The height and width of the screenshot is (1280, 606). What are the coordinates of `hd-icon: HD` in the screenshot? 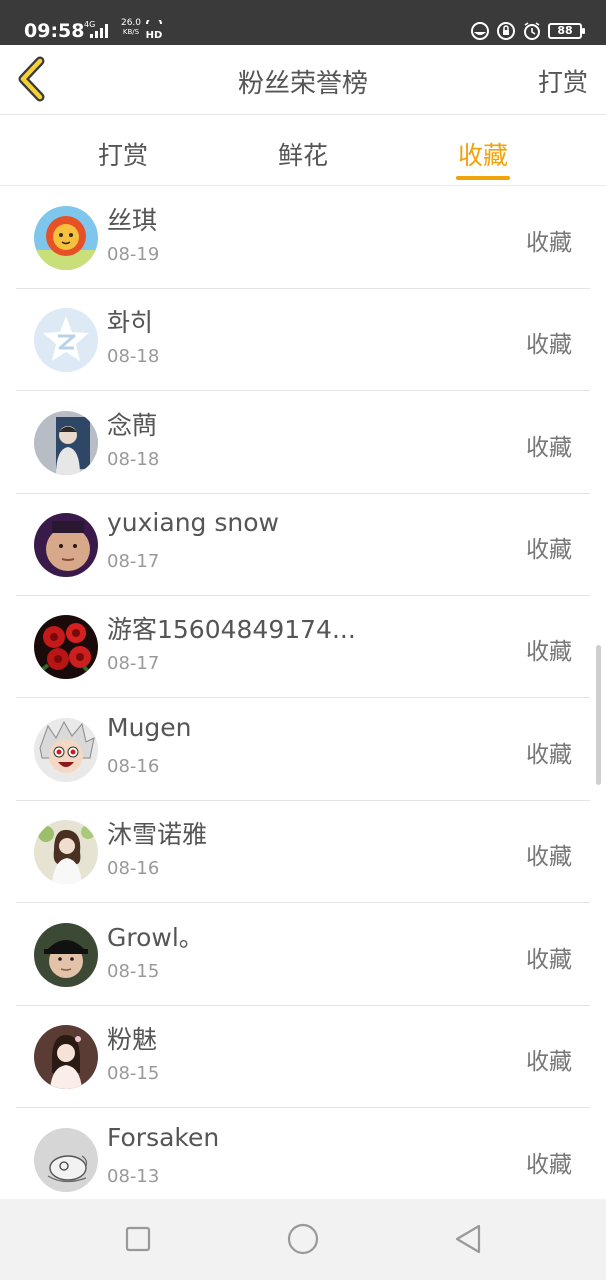 It's located at (154, 30).